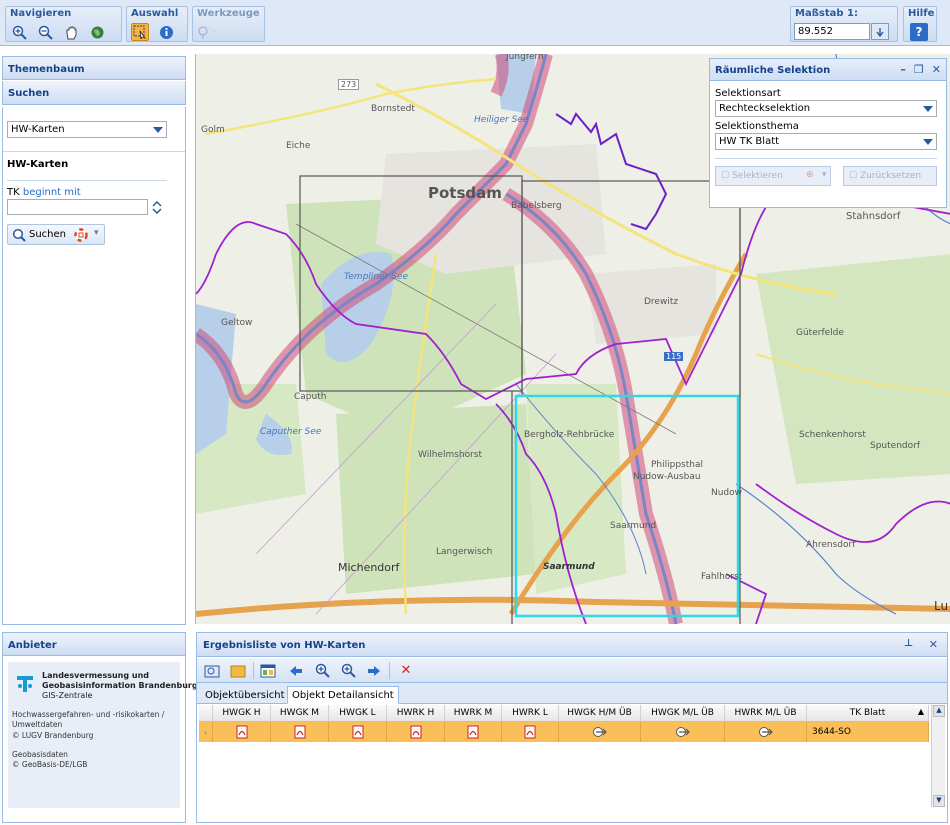 This screenshot has width=950, height=825. Describe the element at coordinates (166, 32) in the screenshot. I see `info-button` at that location.